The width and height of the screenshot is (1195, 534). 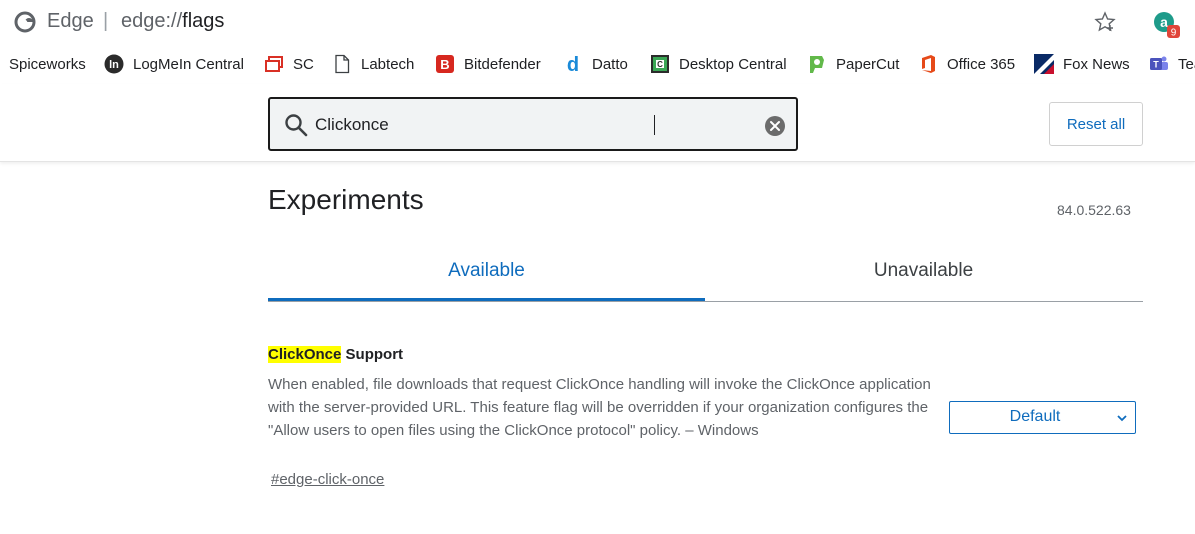 I want to click on url-text: edge://flags, so click(x=172, y=21).